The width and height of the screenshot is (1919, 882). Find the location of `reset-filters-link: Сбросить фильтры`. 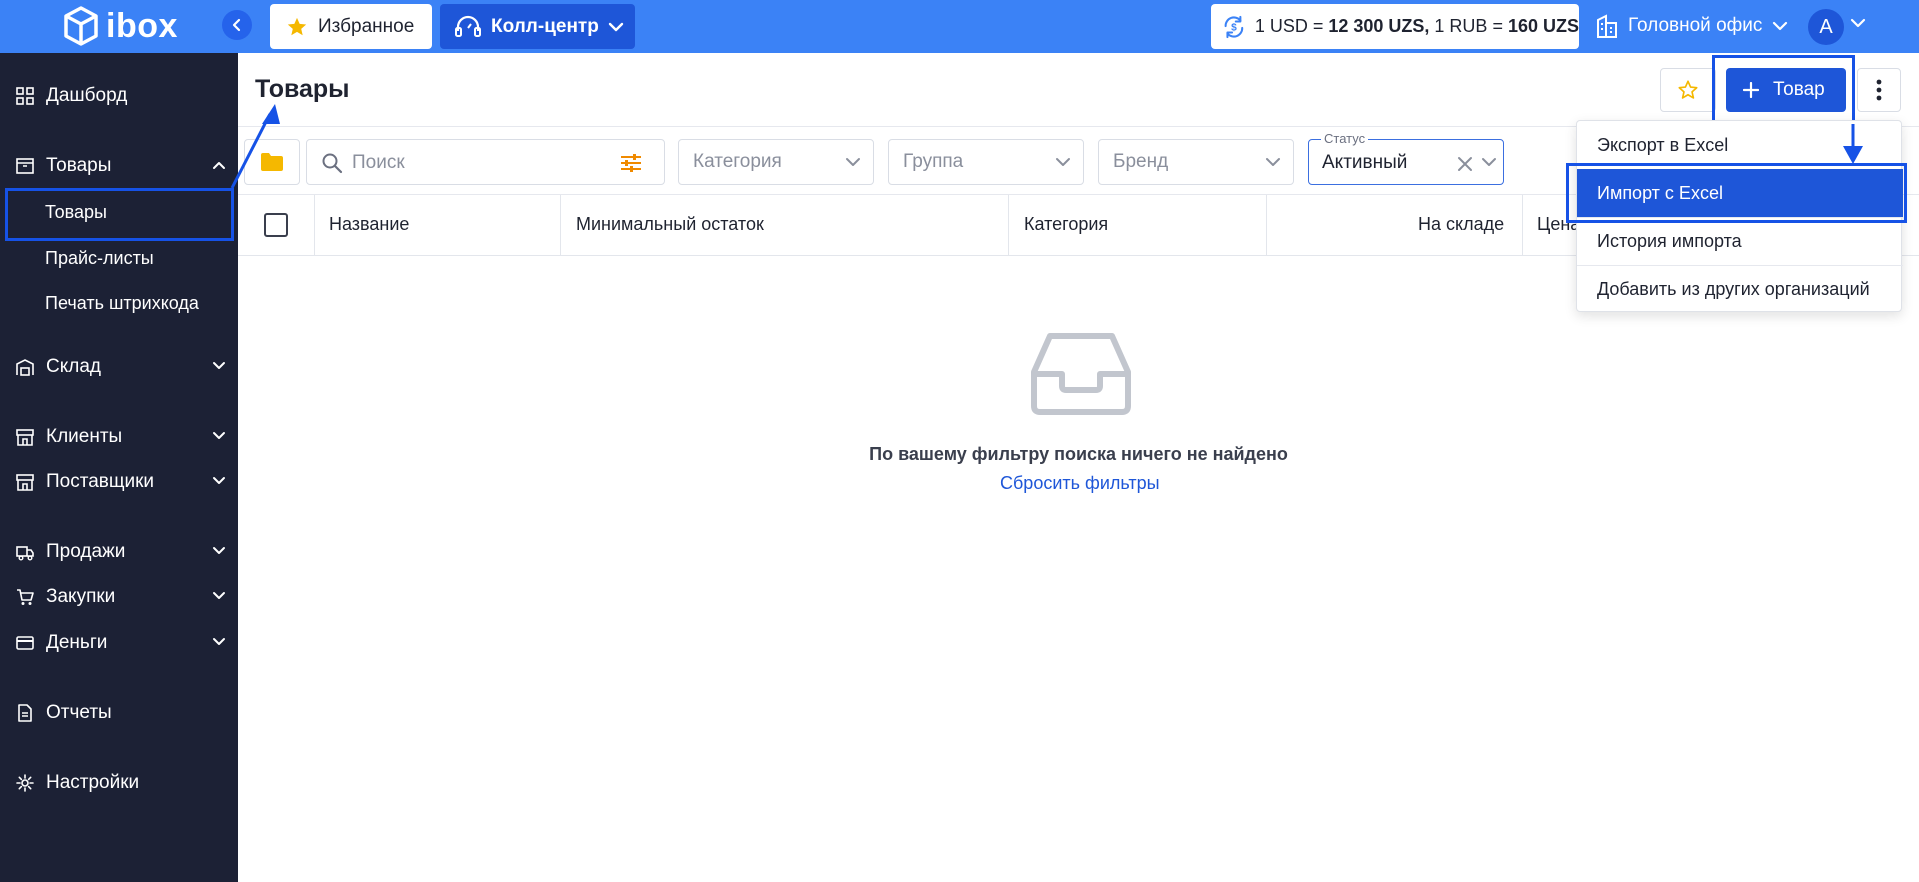

reset-filters-link: Сбросить фильтры is located at coordinates (1080, 483).